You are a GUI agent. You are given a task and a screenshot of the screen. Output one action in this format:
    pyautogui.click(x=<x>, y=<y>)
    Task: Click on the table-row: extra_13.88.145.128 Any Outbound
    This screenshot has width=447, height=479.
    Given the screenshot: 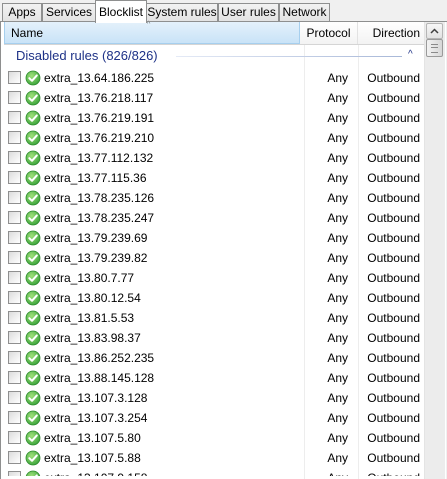 What is the action you would take?
    pyautogui.click(x=214, y=378)
    